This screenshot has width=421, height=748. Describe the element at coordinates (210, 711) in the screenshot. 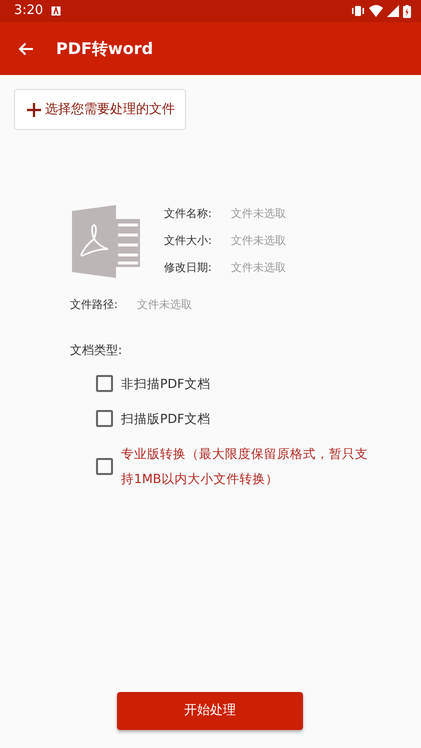

I see `start-button: 开始处理` at that location.